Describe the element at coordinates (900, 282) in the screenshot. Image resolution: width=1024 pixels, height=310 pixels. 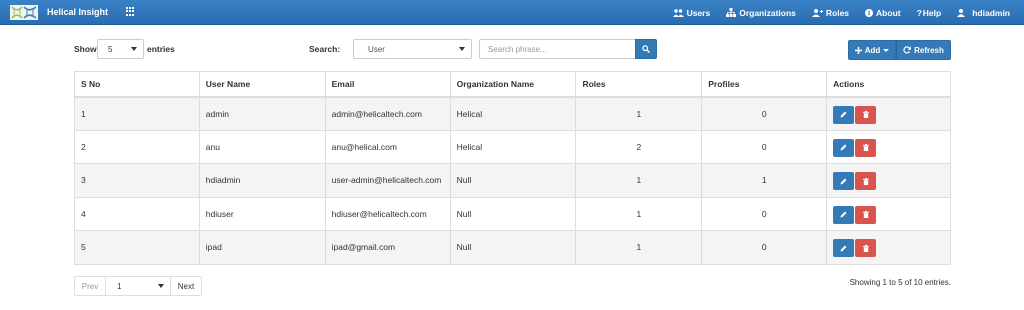
I see `pagination-summary: Showing 1 to 5 of 10 entries.` at that location.